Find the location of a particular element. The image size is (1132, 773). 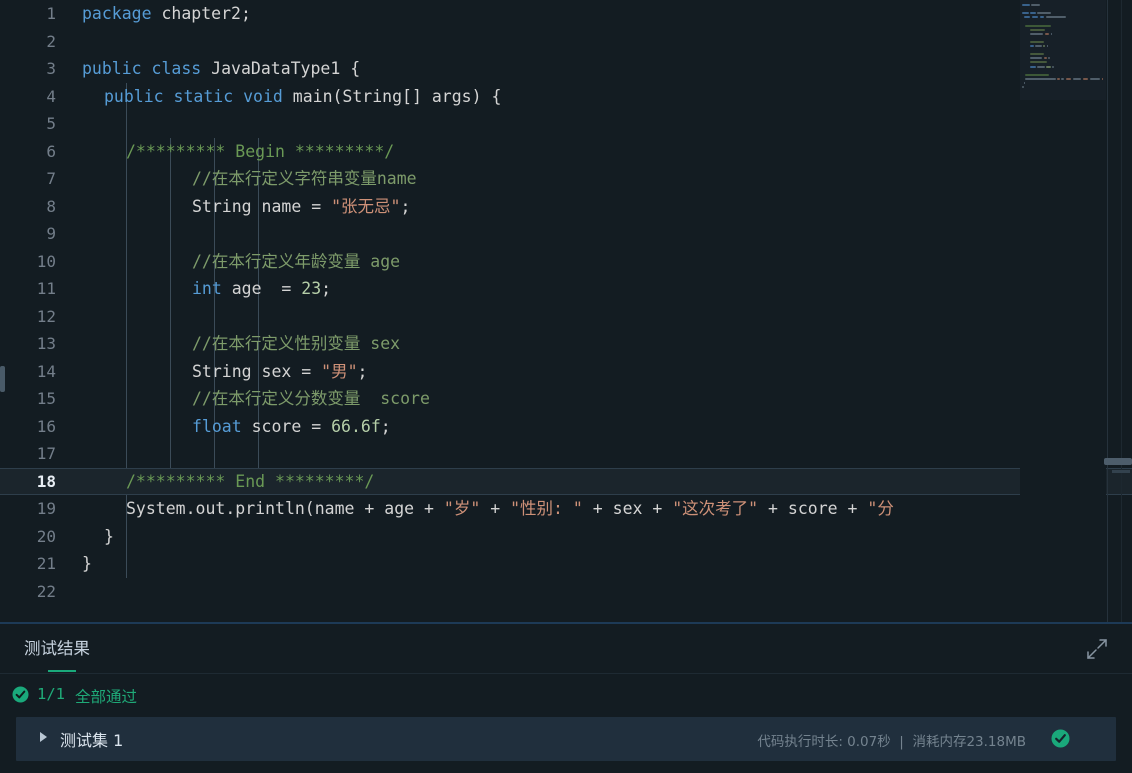

tab-test-results: 测试结果 is located at coordinates (57, 647).